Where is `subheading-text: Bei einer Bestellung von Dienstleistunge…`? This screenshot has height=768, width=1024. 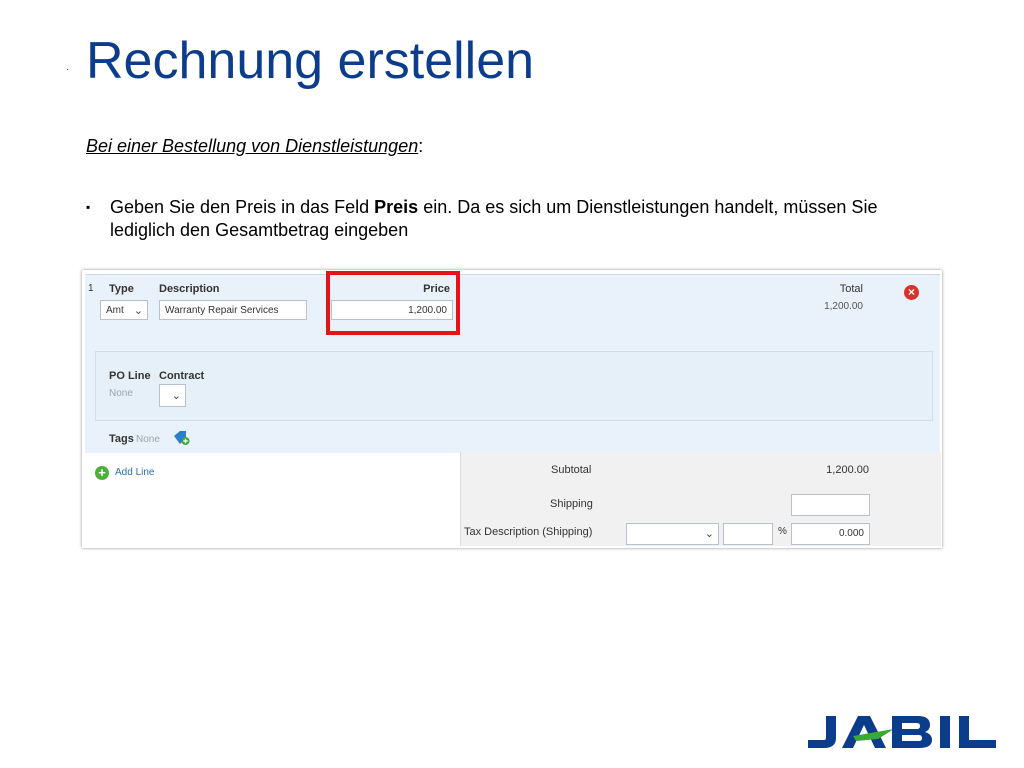 subheading-text: Bei einer Bestellung von Dienstleistunge… is located at coordinates (252, 146).